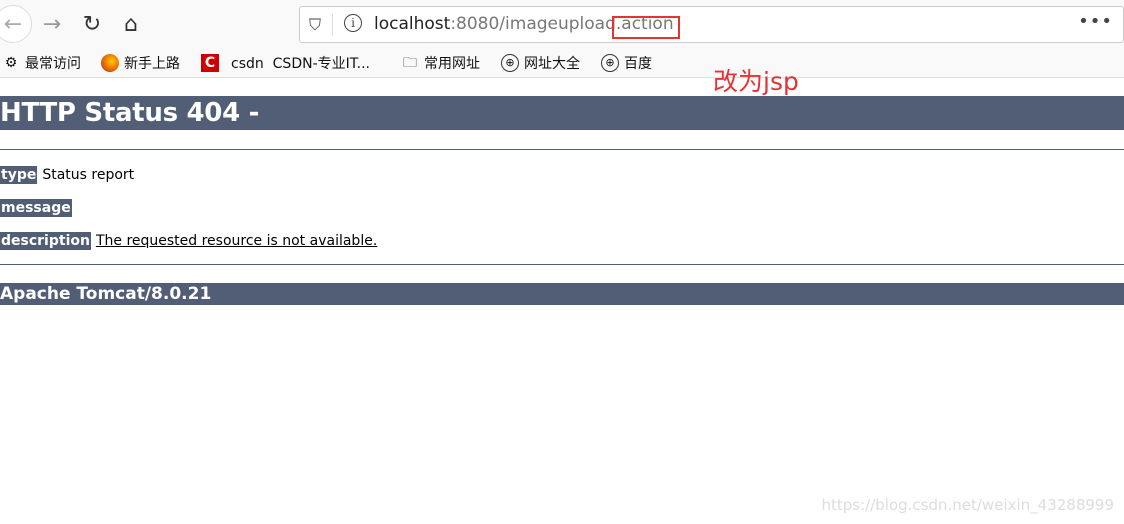 This screenshot has height=524, width=1124. I want to click on bookmark-label: 最常访问, so click(53, 64).